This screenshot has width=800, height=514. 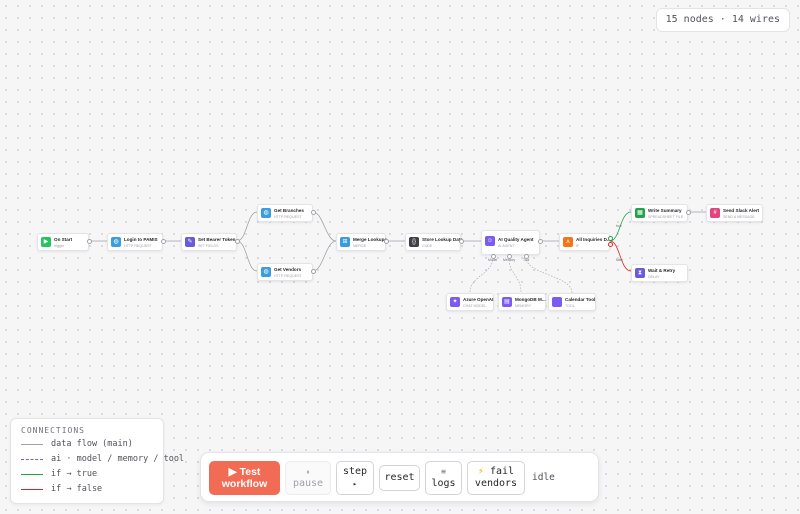 What do you see at coordinates (549, 275) in the screenshot?
I see `wire-agent-calendar` at bounding box center [549, 275].